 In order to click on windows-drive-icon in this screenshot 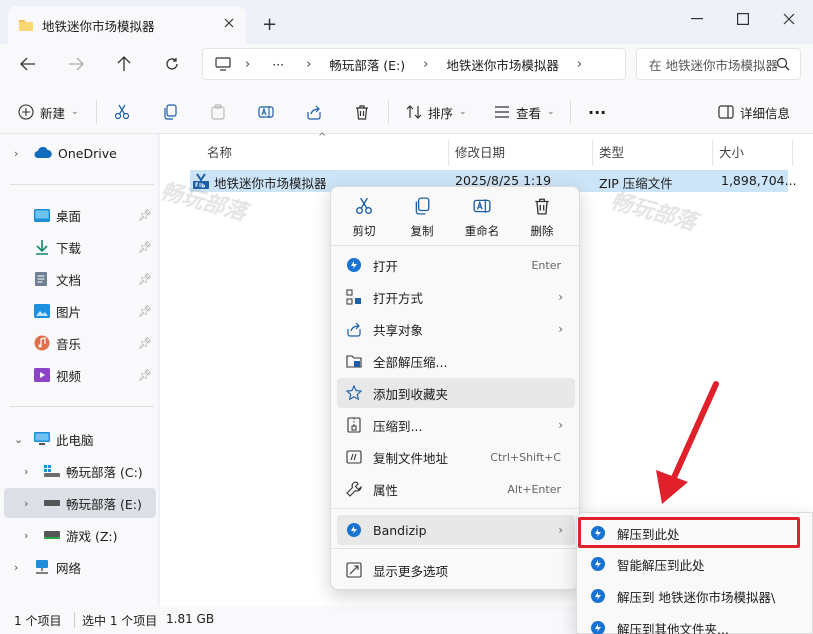, I will do `click(52, 471)`.